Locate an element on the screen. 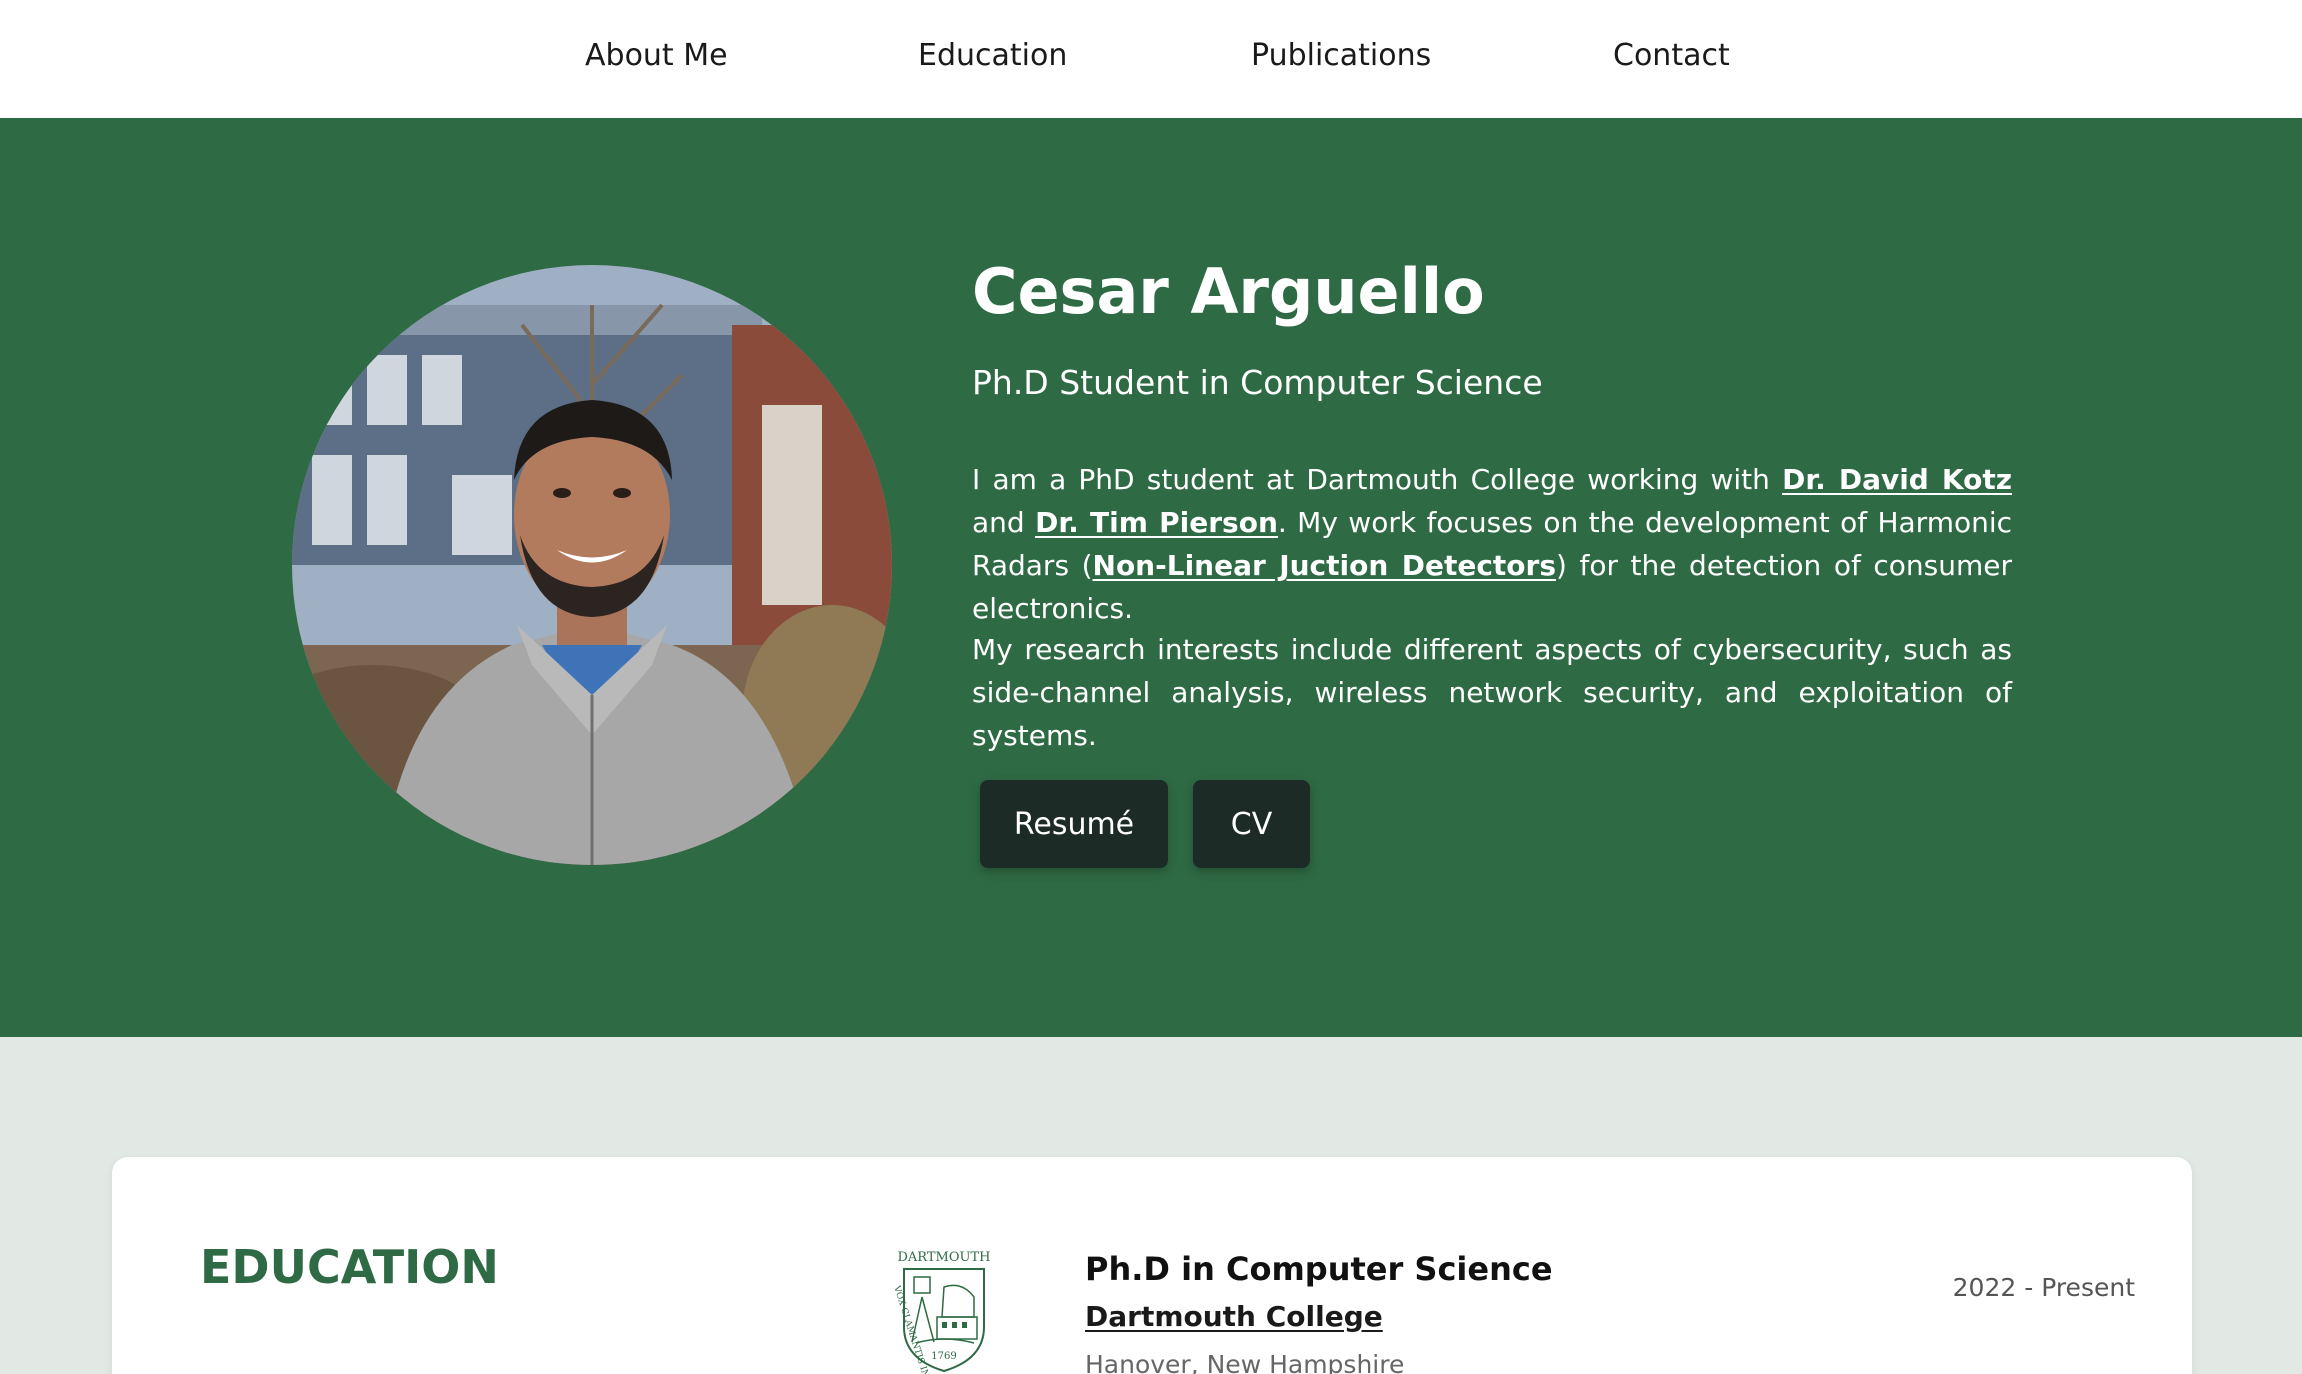  resume-button: Resumé is located at coordinates (1074, 824).